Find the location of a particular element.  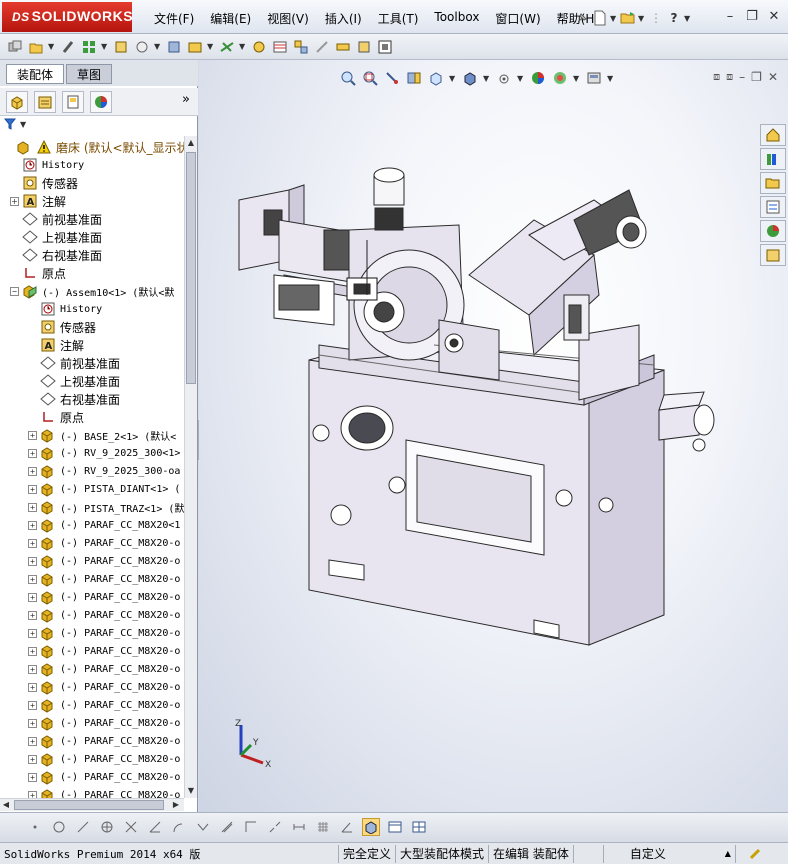

horizontal-scrollbar: ◀ ▶ is located at coordinates (92, 804).